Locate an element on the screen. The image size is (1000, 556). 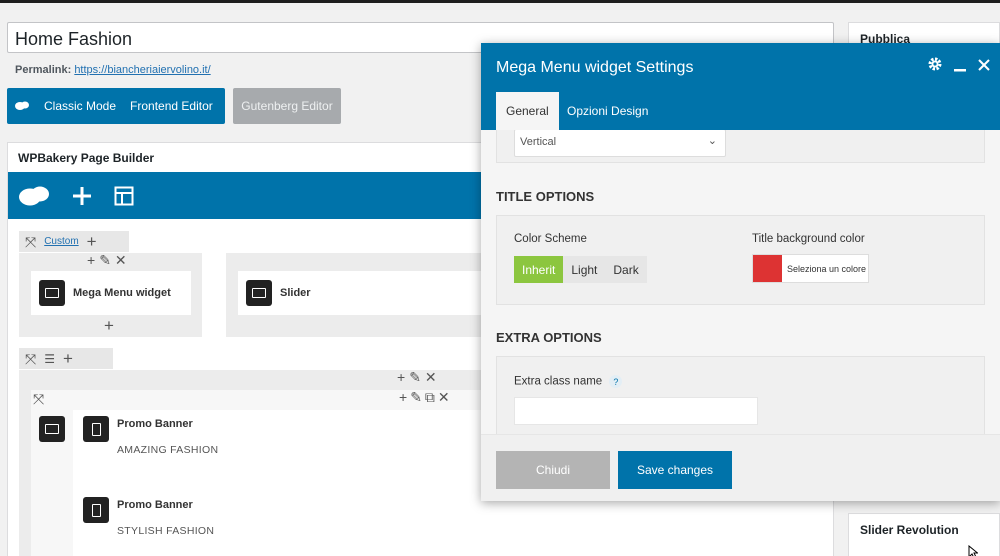
color-scheme-label: Color Scheme is located at coordinates (550, 239).